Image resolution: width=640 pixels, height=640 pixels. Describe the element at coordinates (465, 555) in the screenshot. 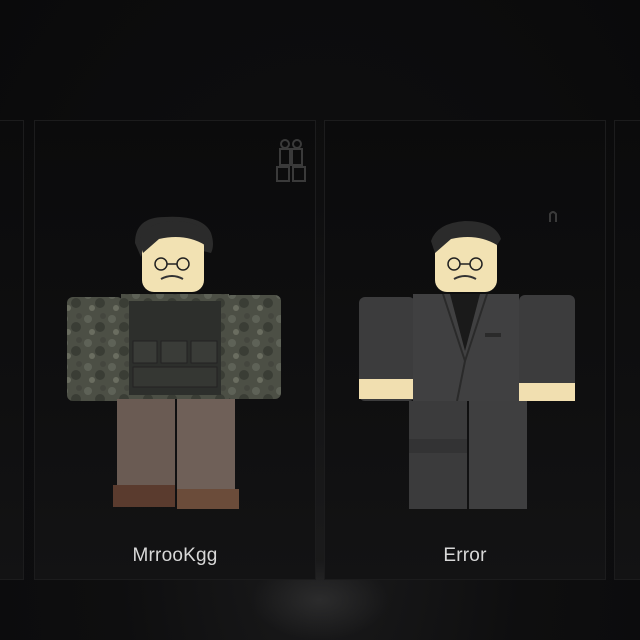

I see `username-label: Error` at that location.